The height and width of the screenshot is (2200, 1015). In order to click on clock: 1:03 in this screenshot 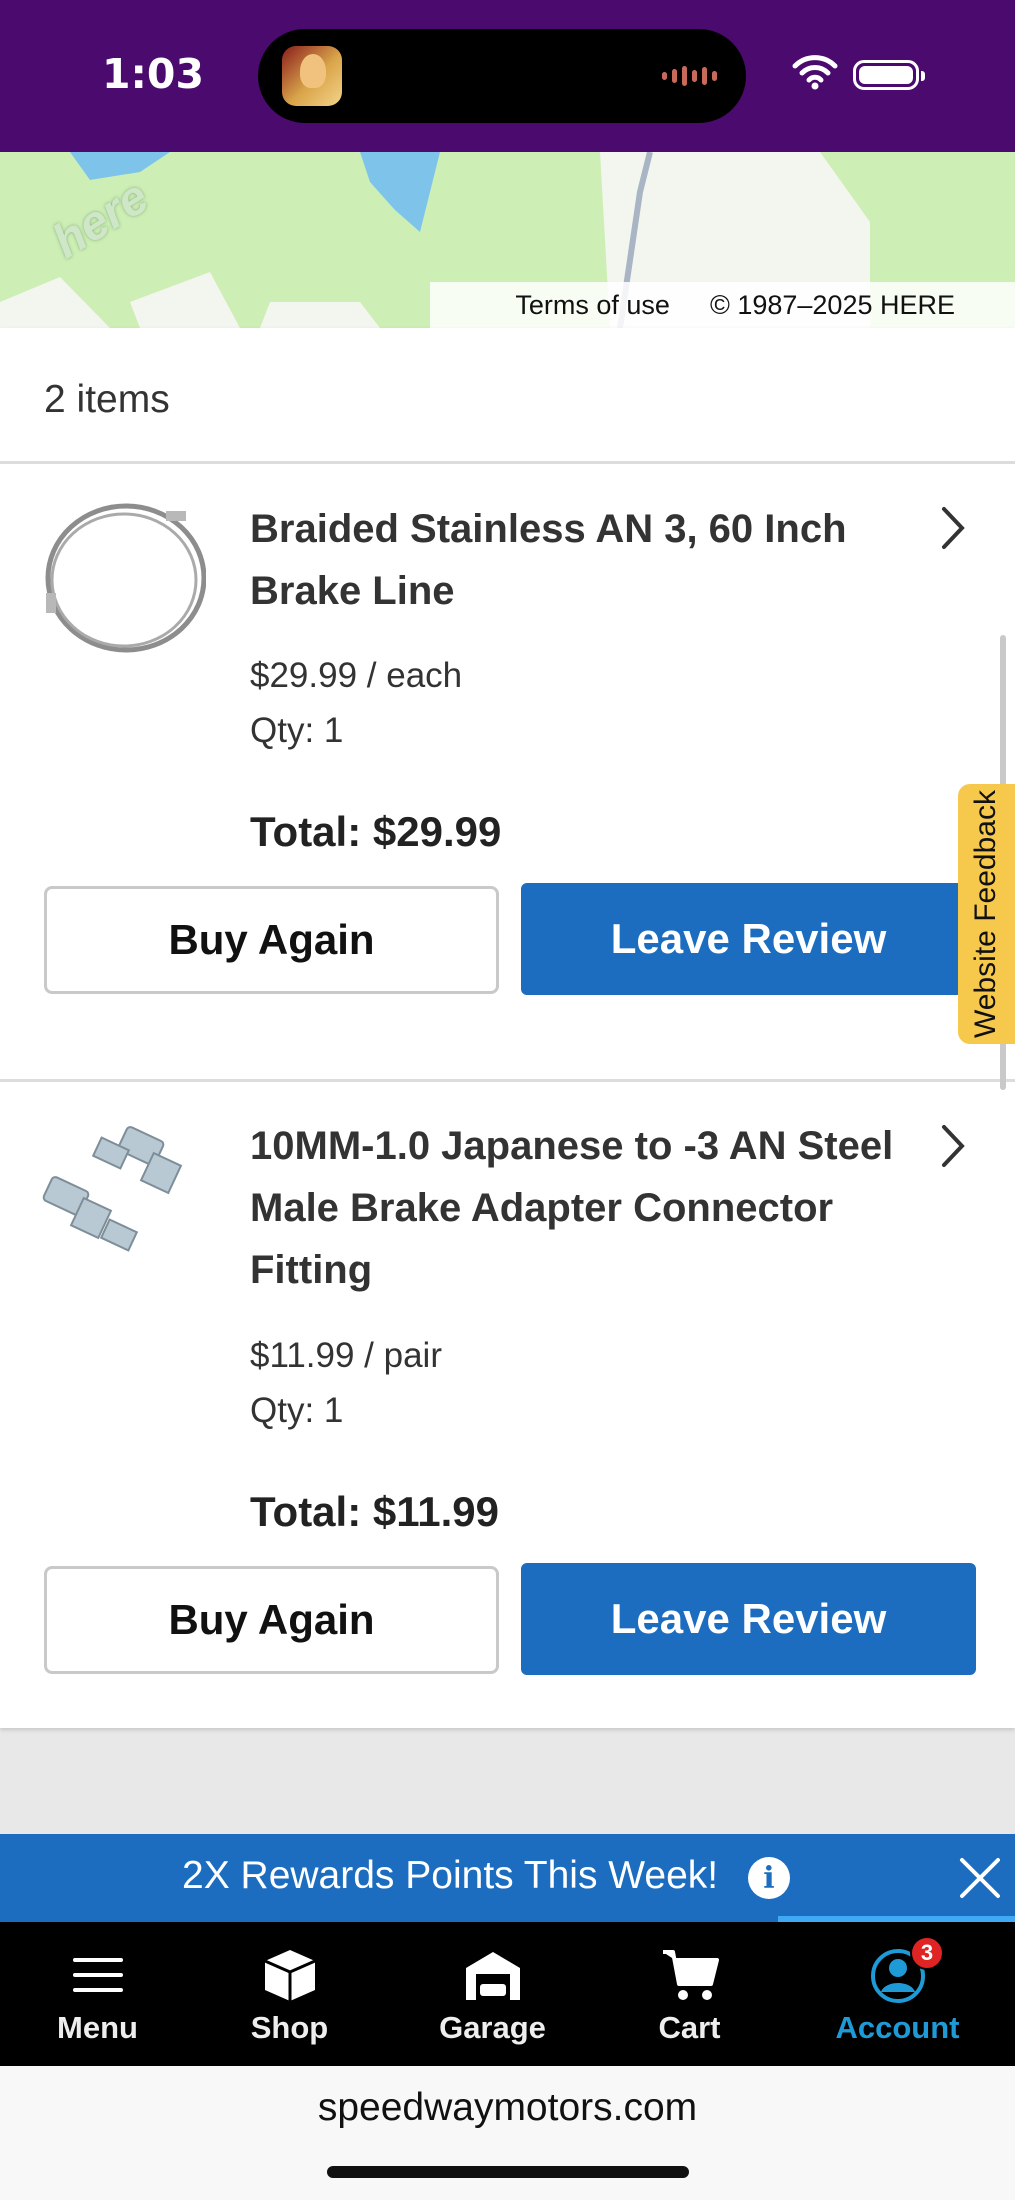, I will do `click(153, 74)`.